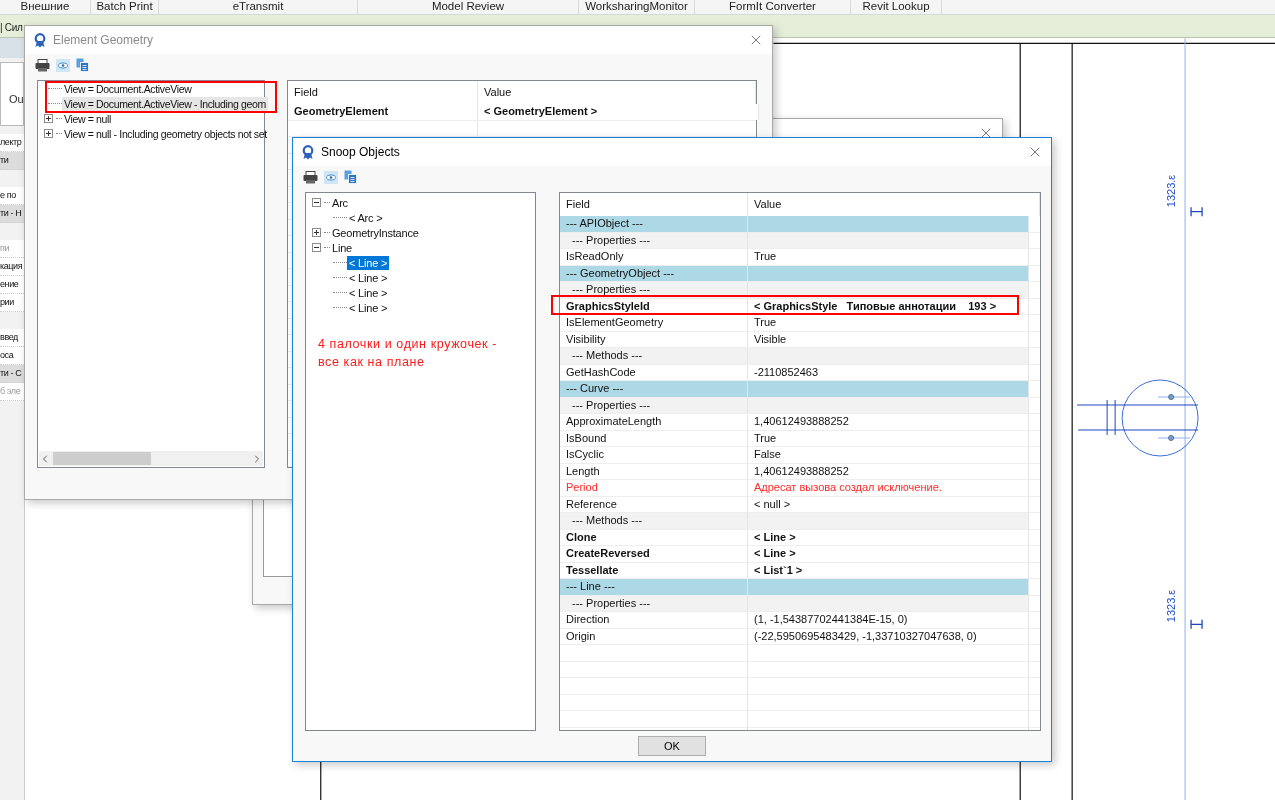  What do you see at coordinates (366, 217) in the screenshot?
I see `tree-item: < Arc >` at bounding box center [366, 217].